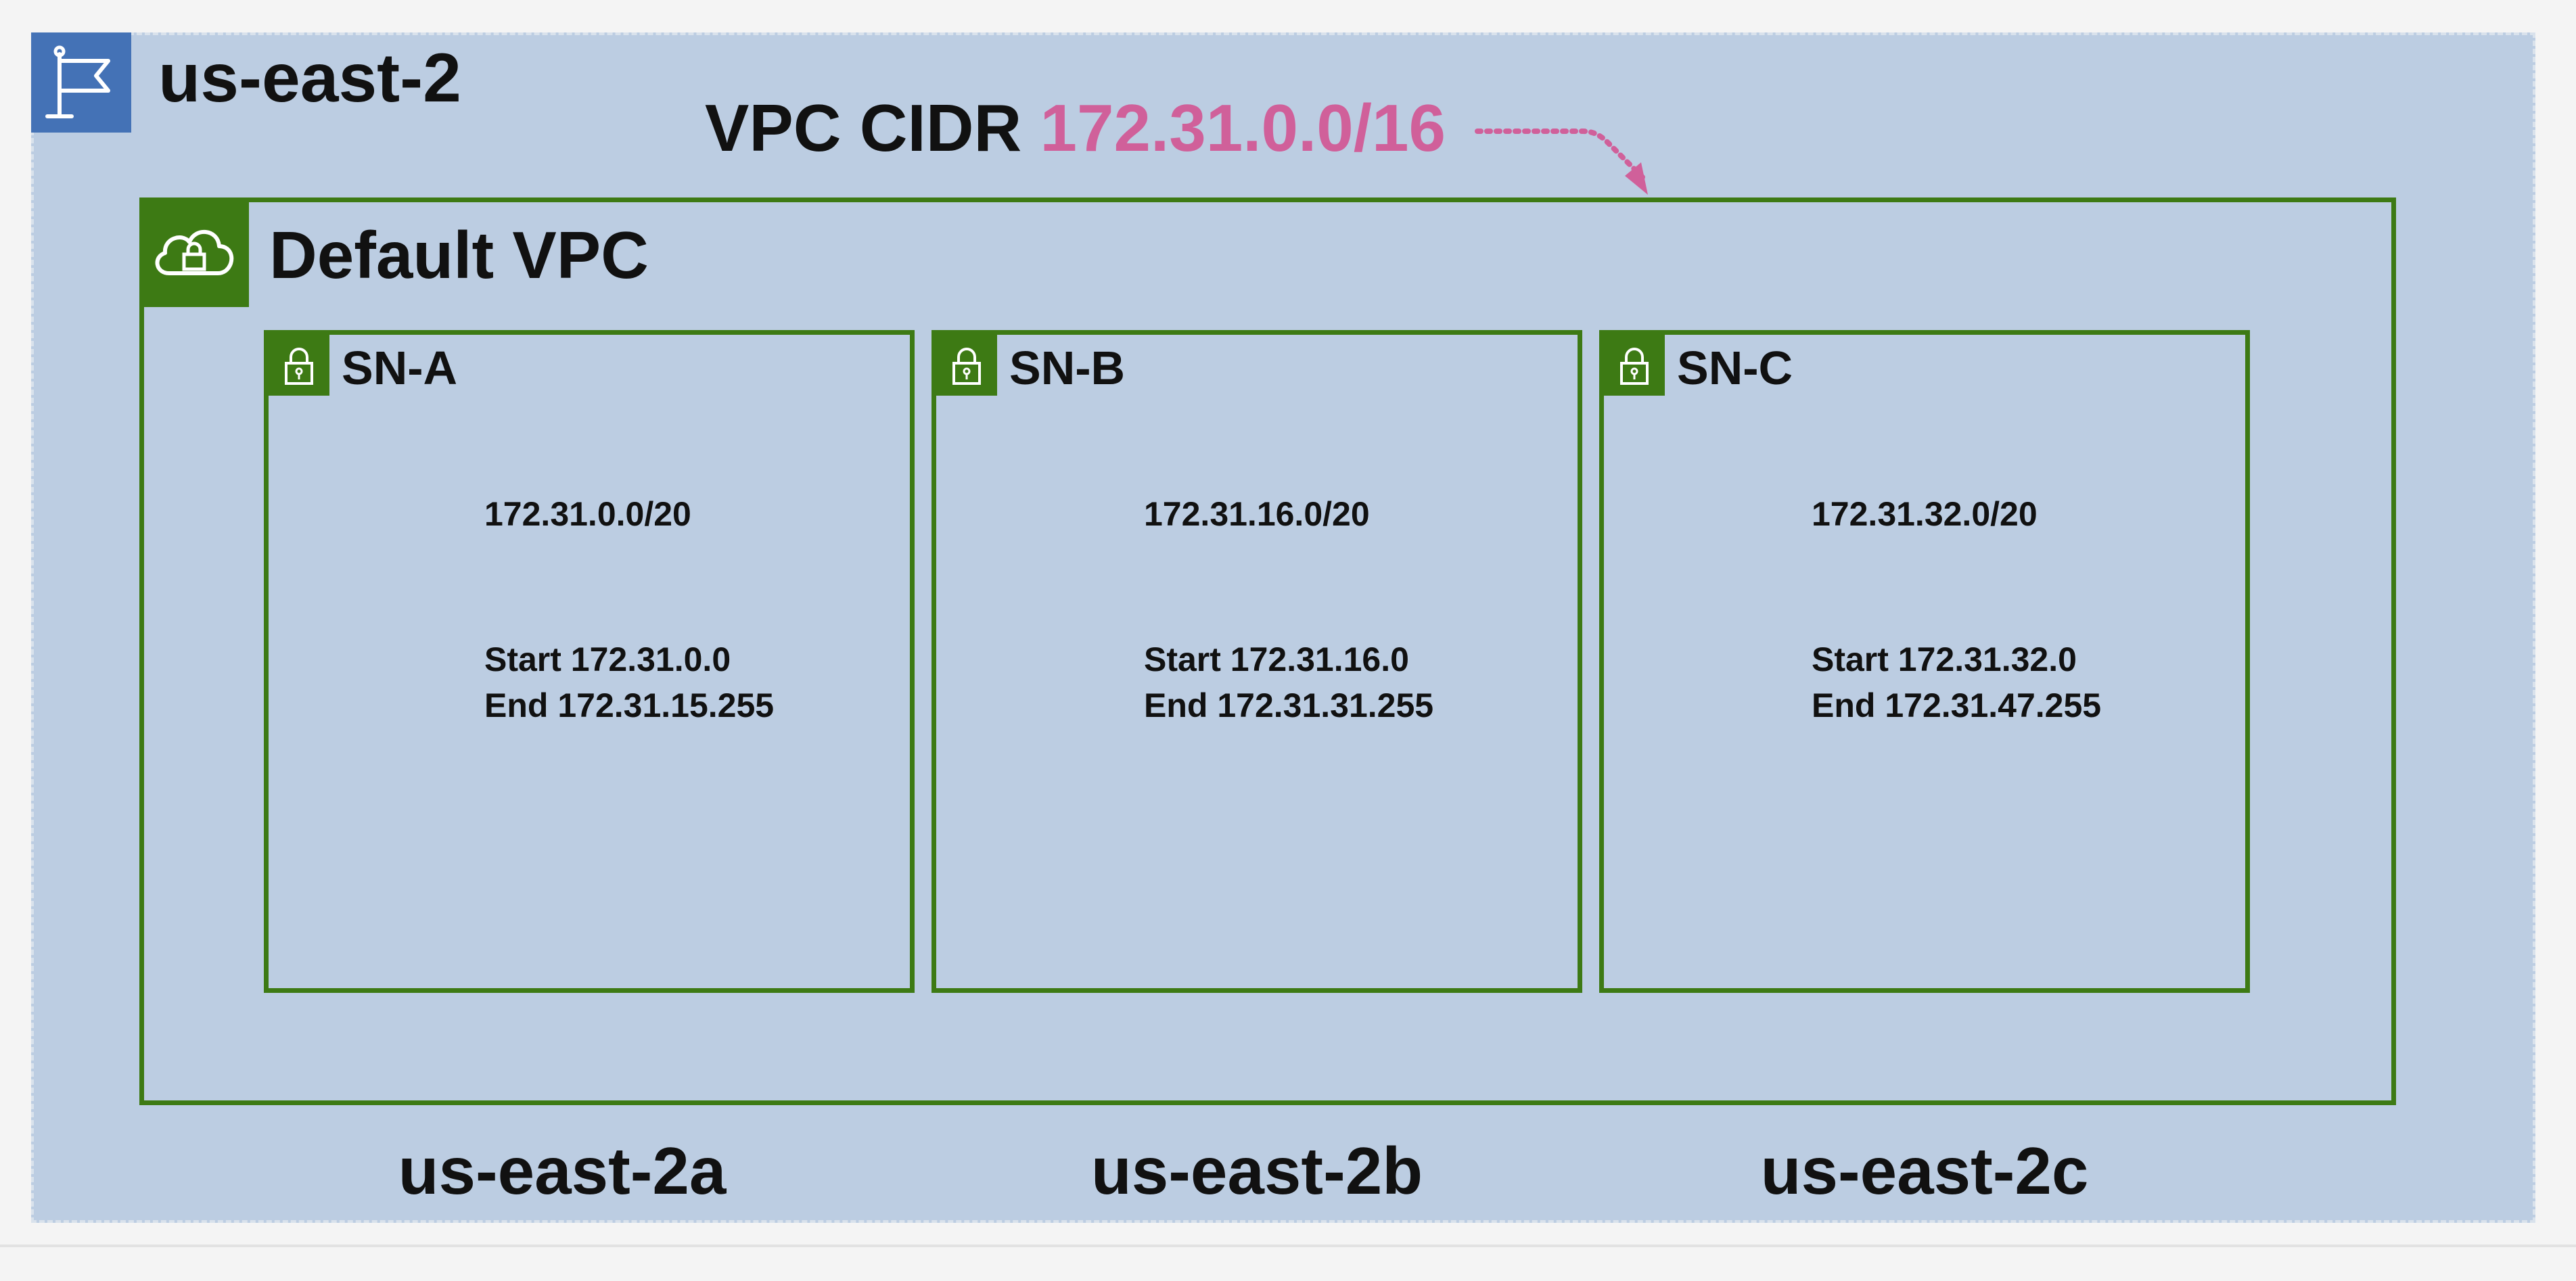 This screenshot has height=1281, width=2576. Describe the element at coordinates (562, 1171) in the screenshot. I see `availability-zone-label: us-east-2a` at that location.